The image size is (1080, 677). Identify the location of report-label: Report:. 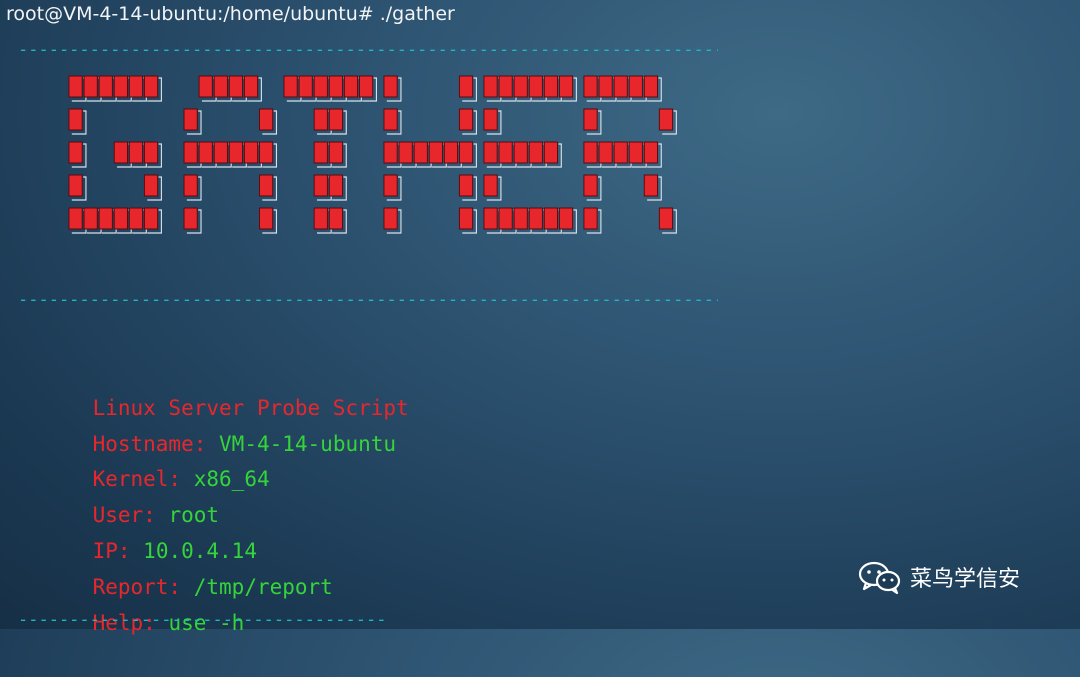
(137, 586).